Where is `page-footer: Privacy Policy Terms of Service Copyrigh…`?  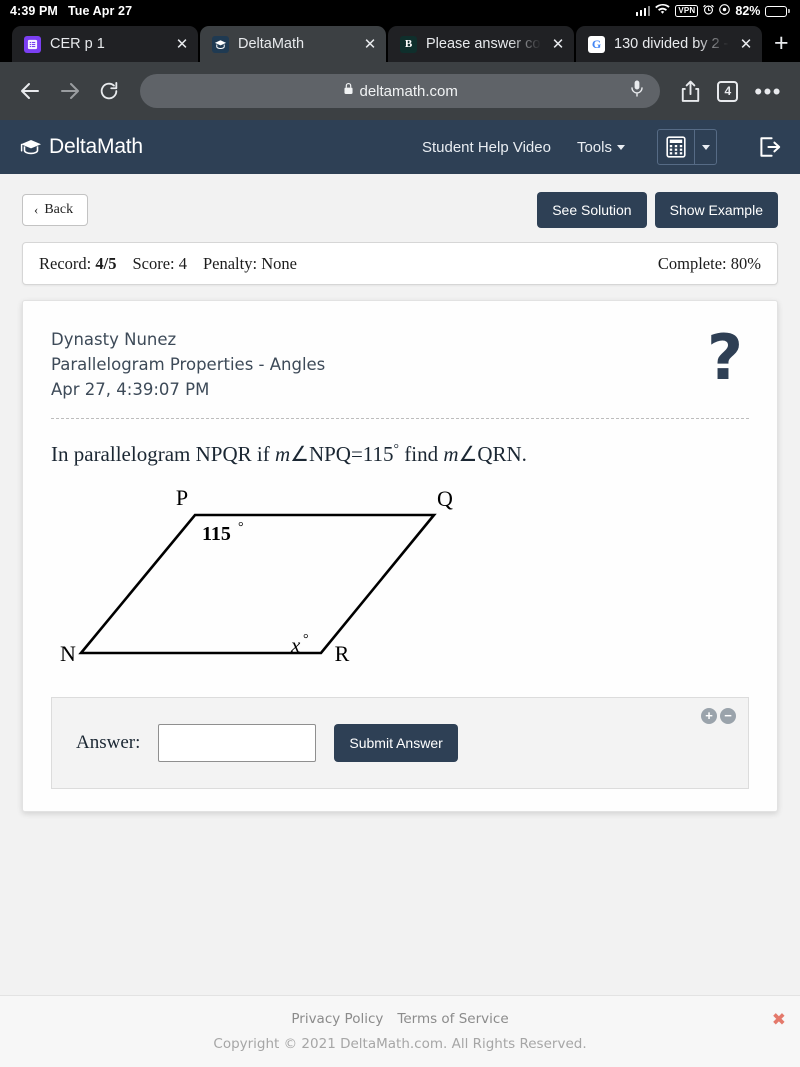
page-footer: Privacy Policy Terms of Service Copyrigh… is located at coordinates (400, 1031).